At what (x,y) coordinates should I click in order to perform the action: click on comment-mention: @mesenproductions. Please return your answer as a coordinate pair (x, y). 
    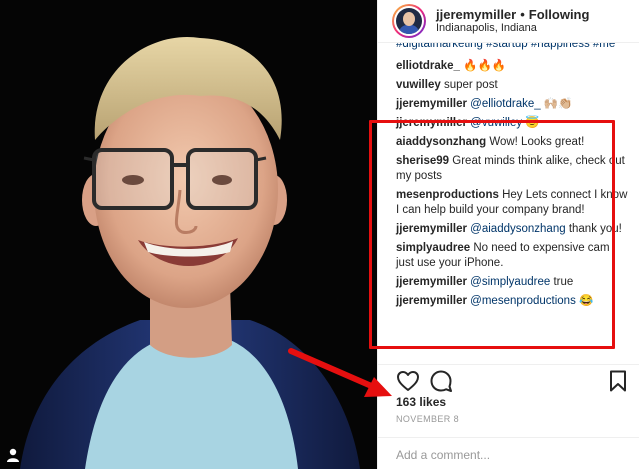
    Looking at the image, I should click on (523, 301).